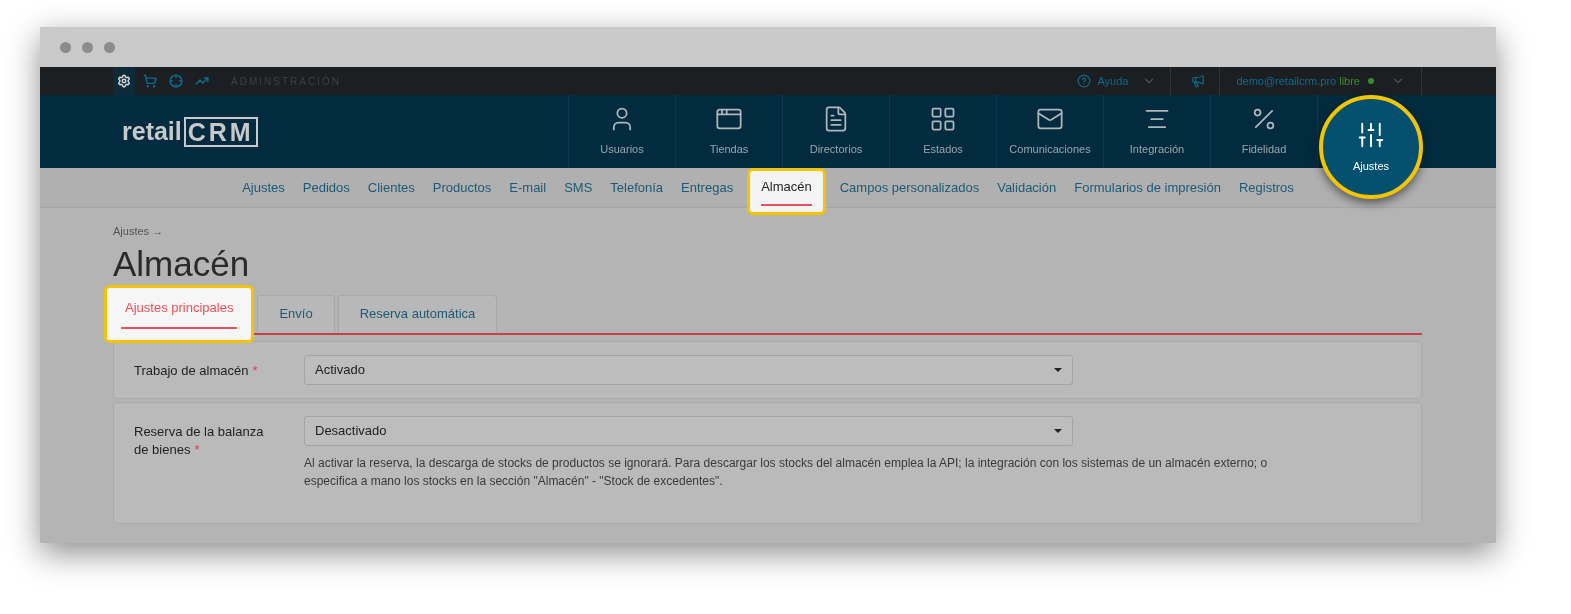 The width and height of the screenshot is (1571, 614). What do you see at coordinates (688, 430) in the screenshot?
I see `select-dropdown: Desactivado` at bounding box center [688, 430].